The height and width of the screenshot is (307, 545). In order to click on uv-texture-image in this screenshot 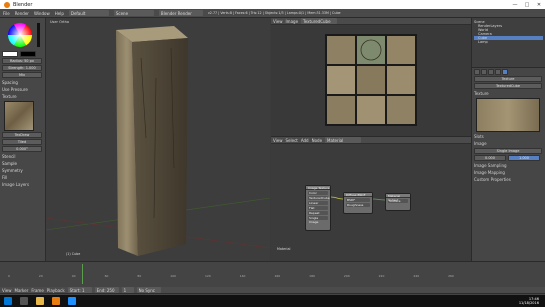, I will do `click(371, 80)`.